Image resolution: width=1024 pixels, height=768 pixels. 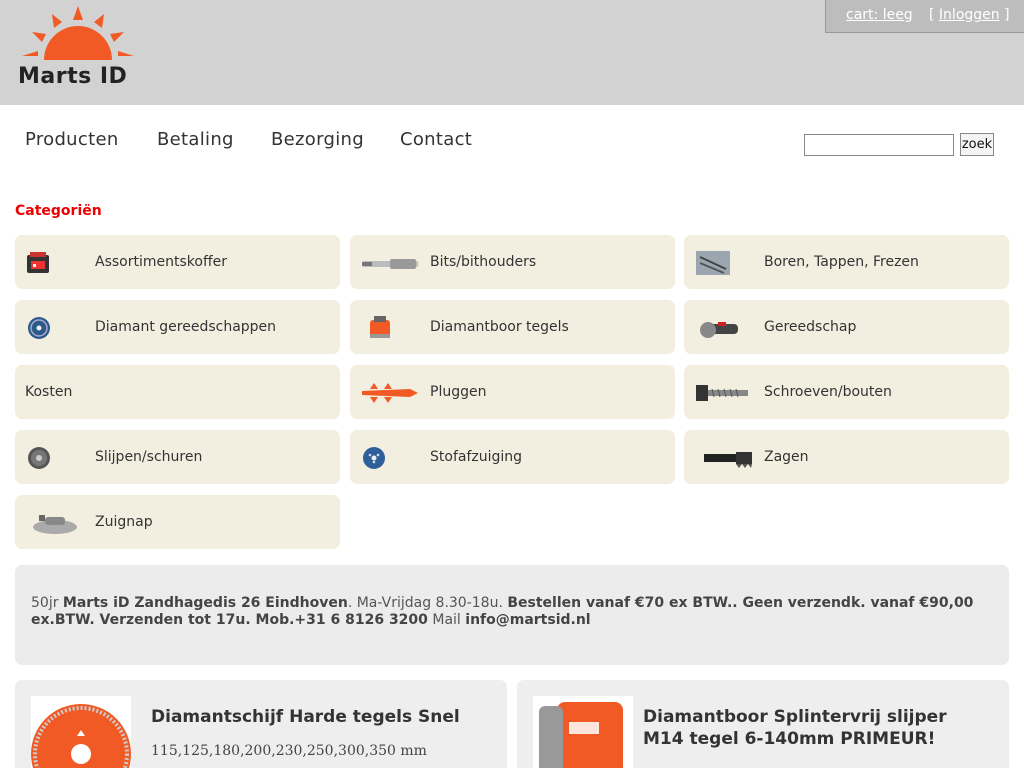 What do you see at coordinates (476, 457) in the screenshot?
I see `category-label: Stofafzuiging` at bounding box center [476, 457].